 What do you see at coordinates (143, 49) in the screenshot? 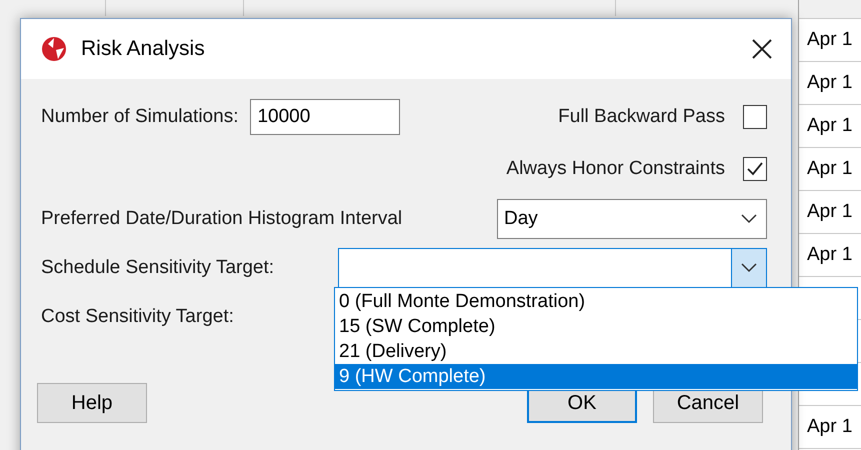
I see `window-title: Risk Analysis` at bounding box center [143, 49].